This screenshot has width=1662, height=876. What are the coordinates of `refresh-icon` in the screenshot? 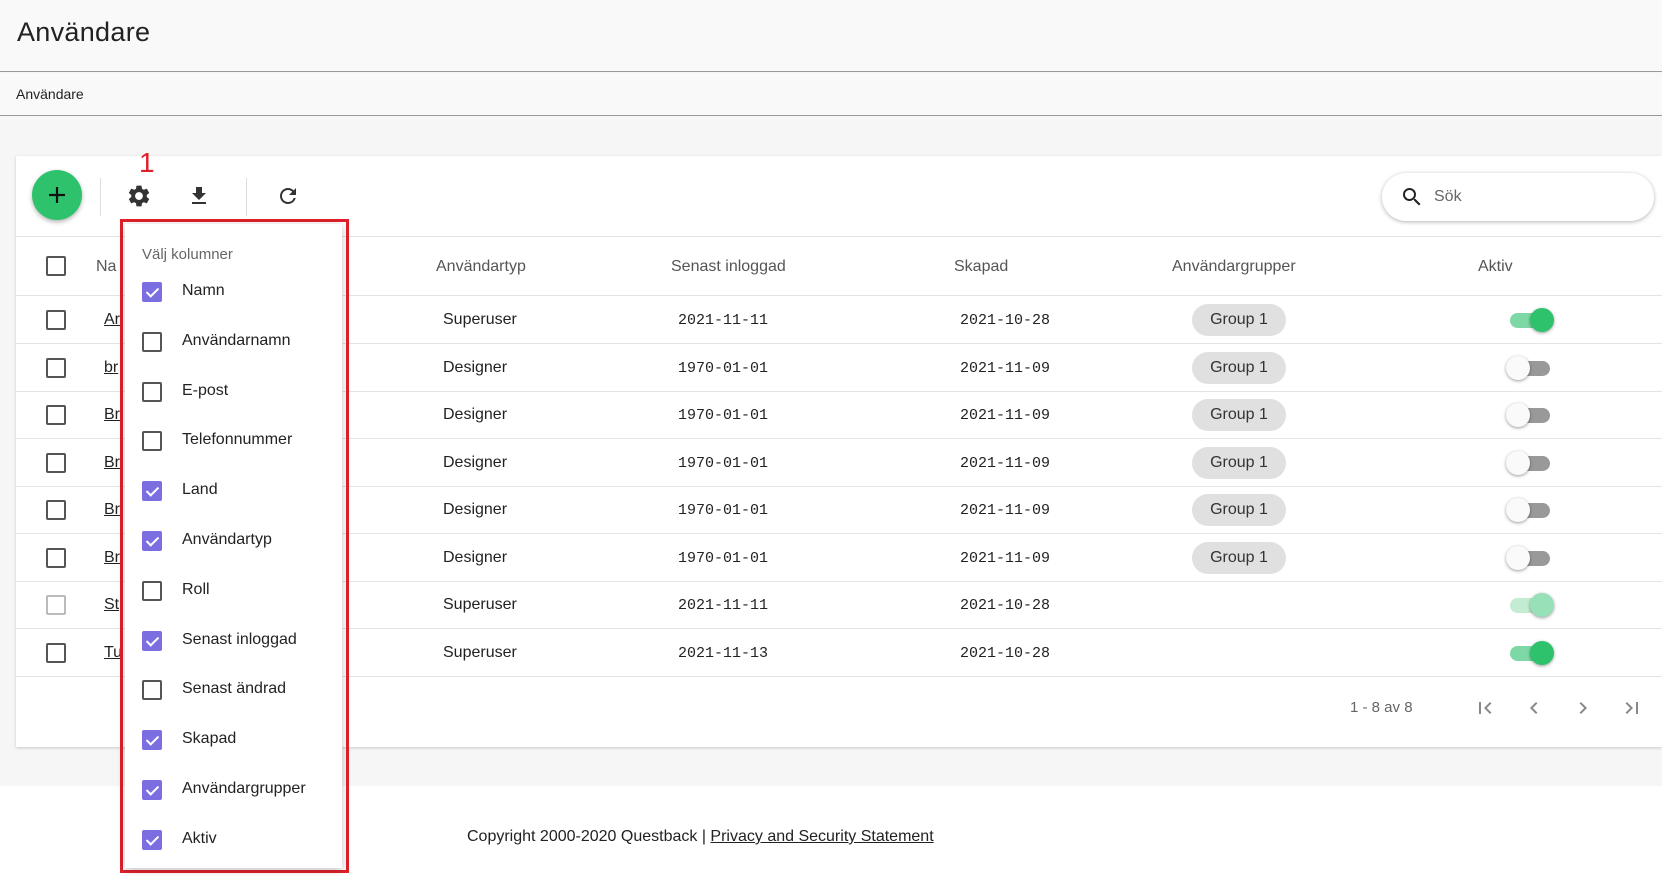 It's located at (288, 196).